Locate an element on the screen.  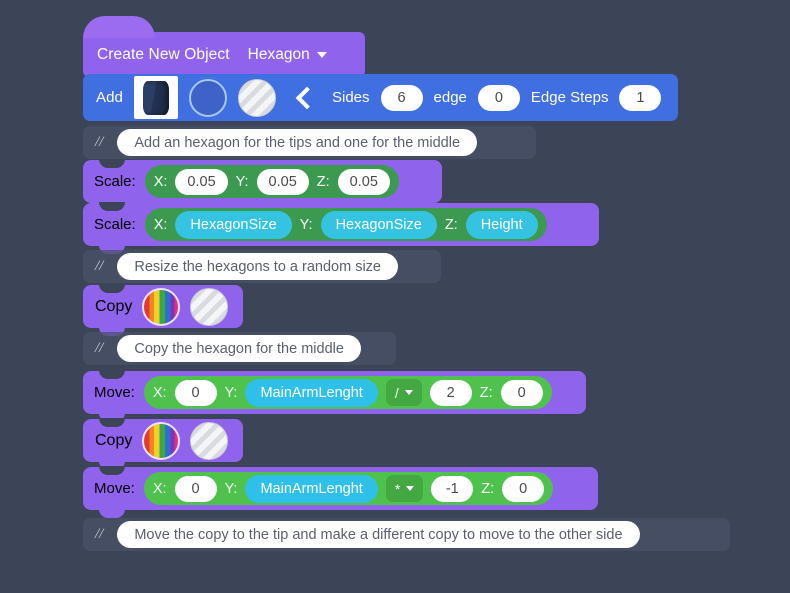
hexagon-prism-thumbnail is located at coordinates (156, 97).